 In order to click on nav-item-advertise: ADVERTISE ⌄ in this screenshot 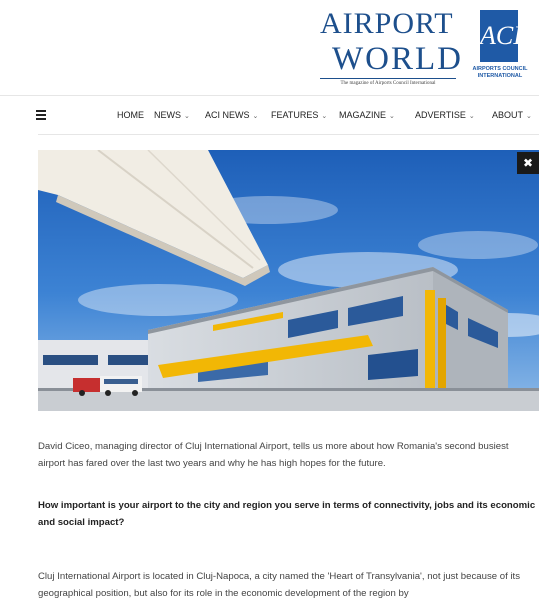, I will do `click(445, 116)`.